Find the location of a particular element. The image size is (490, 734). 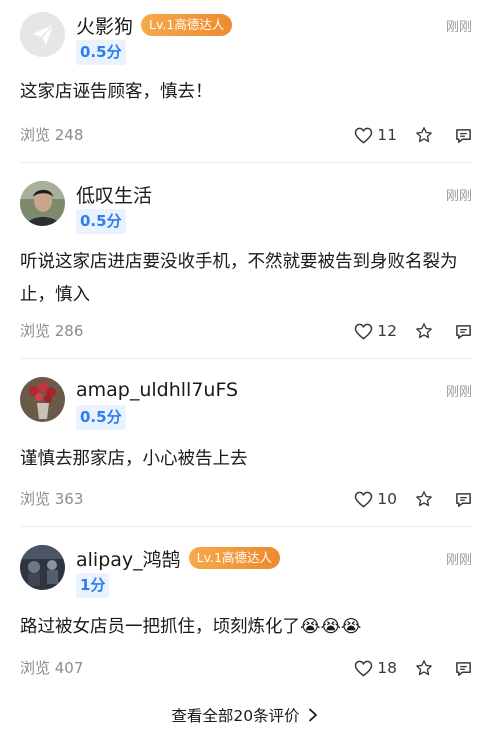

like-button: 12 is located at coordinates (375, 331).